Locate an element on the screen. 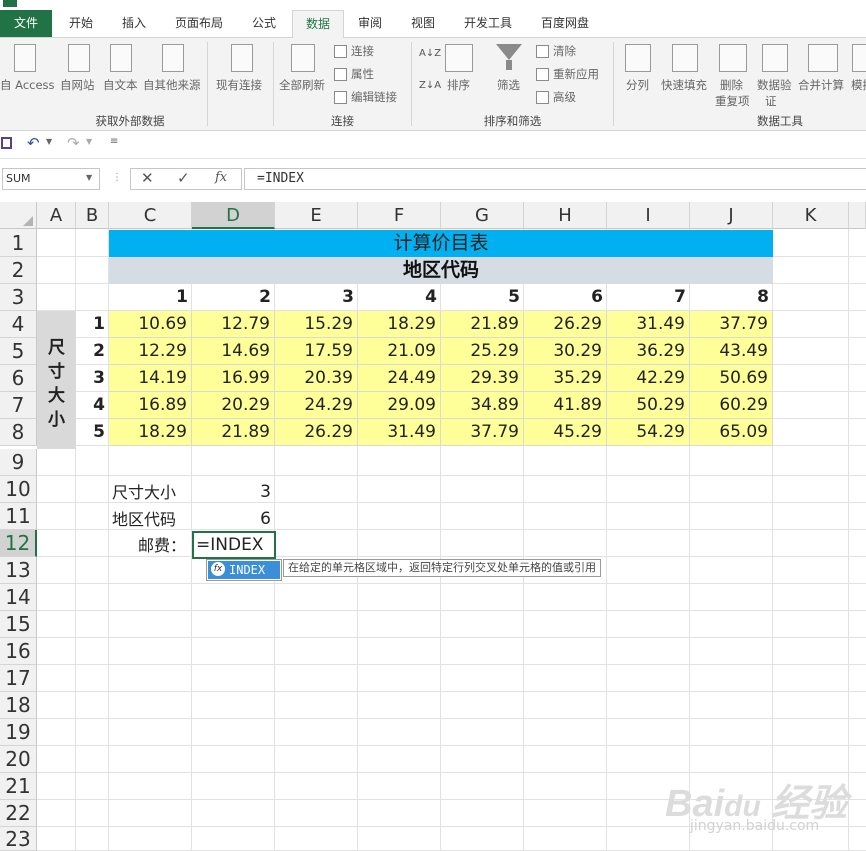  price-cell: 17.59 is located at coordinates (316, 351).